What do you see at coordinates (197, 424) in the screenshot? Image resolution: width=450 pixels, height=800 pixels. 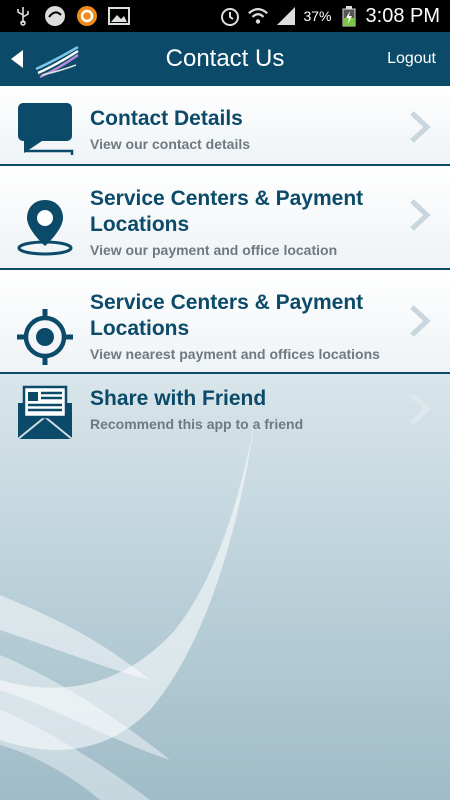 I see `item-subtitle: Recommend this app to a friend` at bounding box center [197, 424].